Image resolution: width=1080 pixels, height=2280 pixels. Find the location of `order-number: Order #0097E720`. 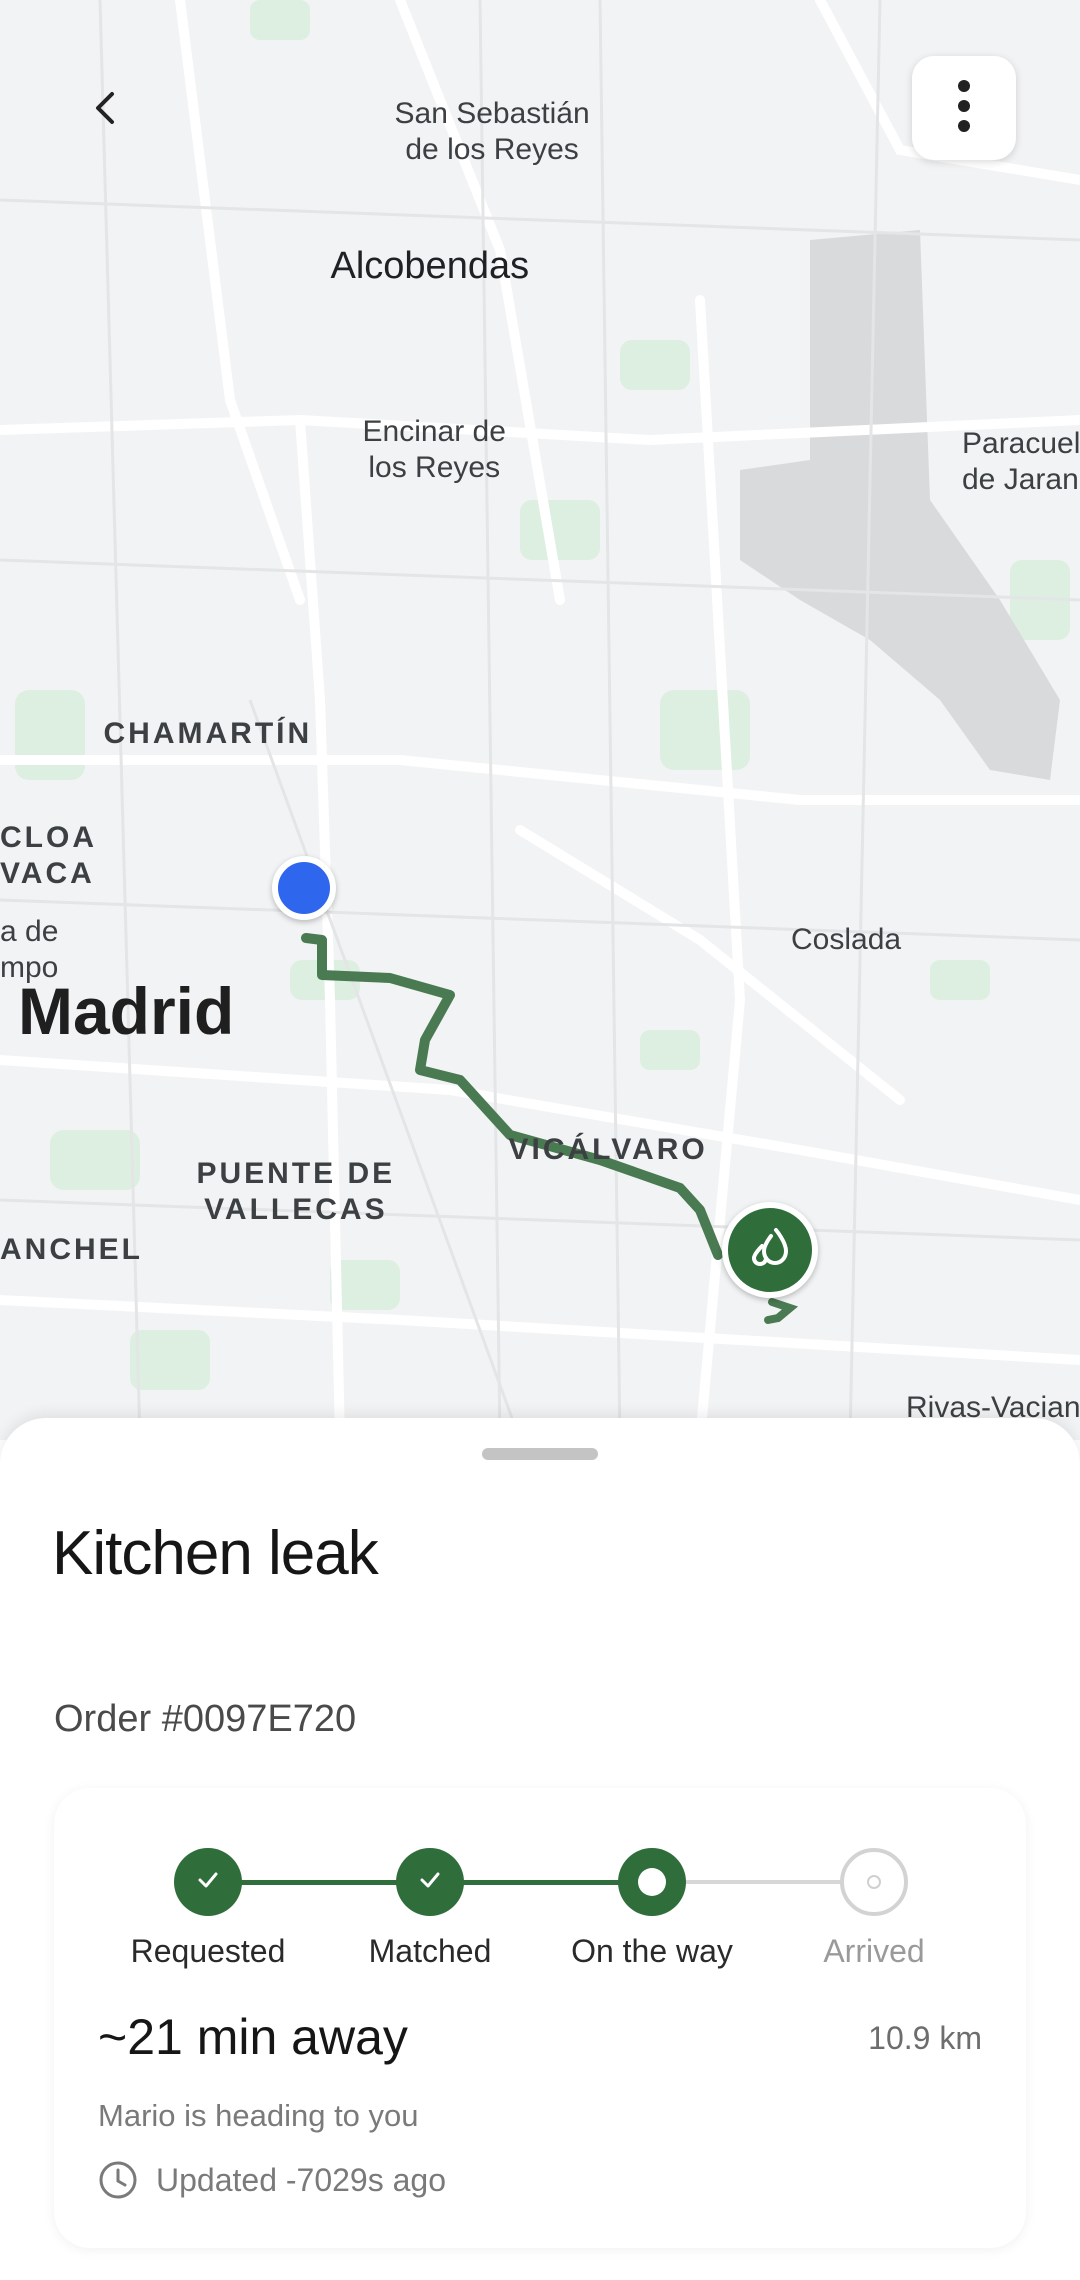

order-number: Order #0097E720 is located at coordinates (205, 1719).